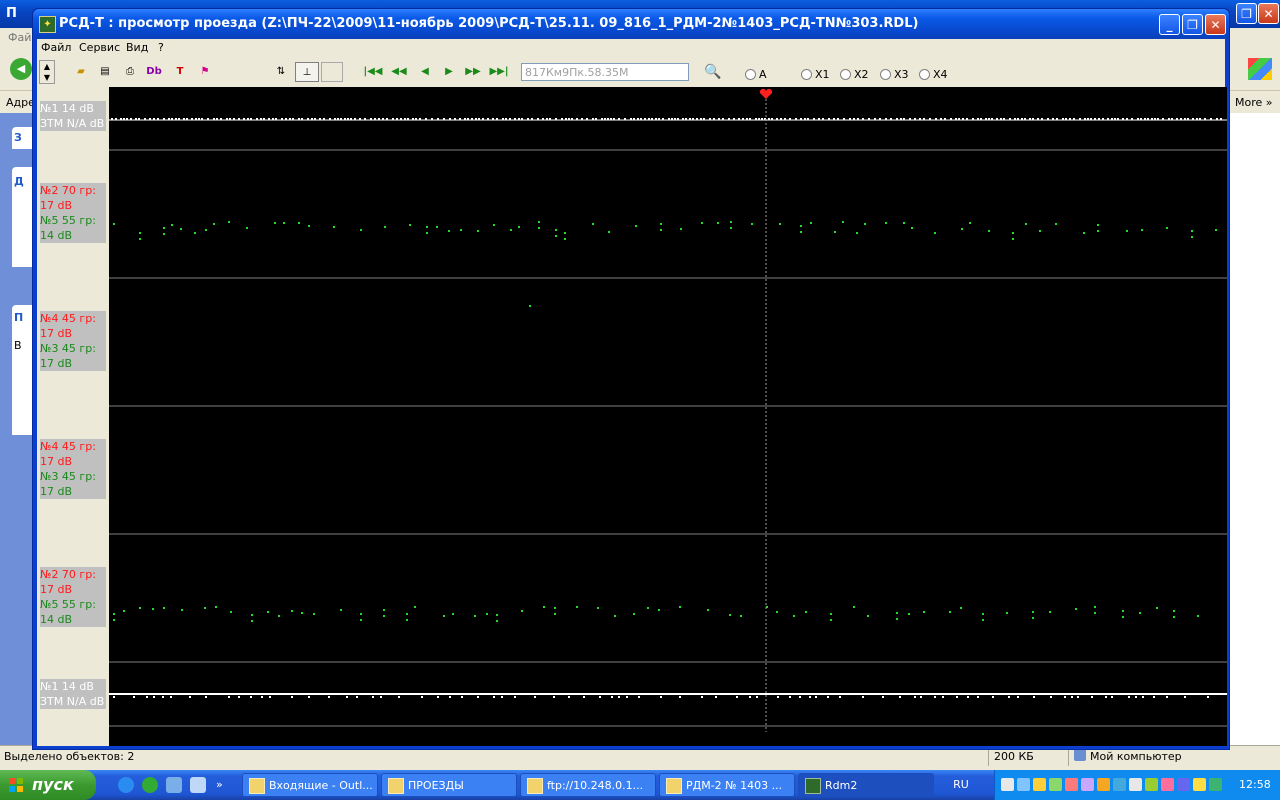  What do you see at coordinates (1255, 784) in the screenshot?
I see `clock: 12:58` at bounding box center [1255, 784].